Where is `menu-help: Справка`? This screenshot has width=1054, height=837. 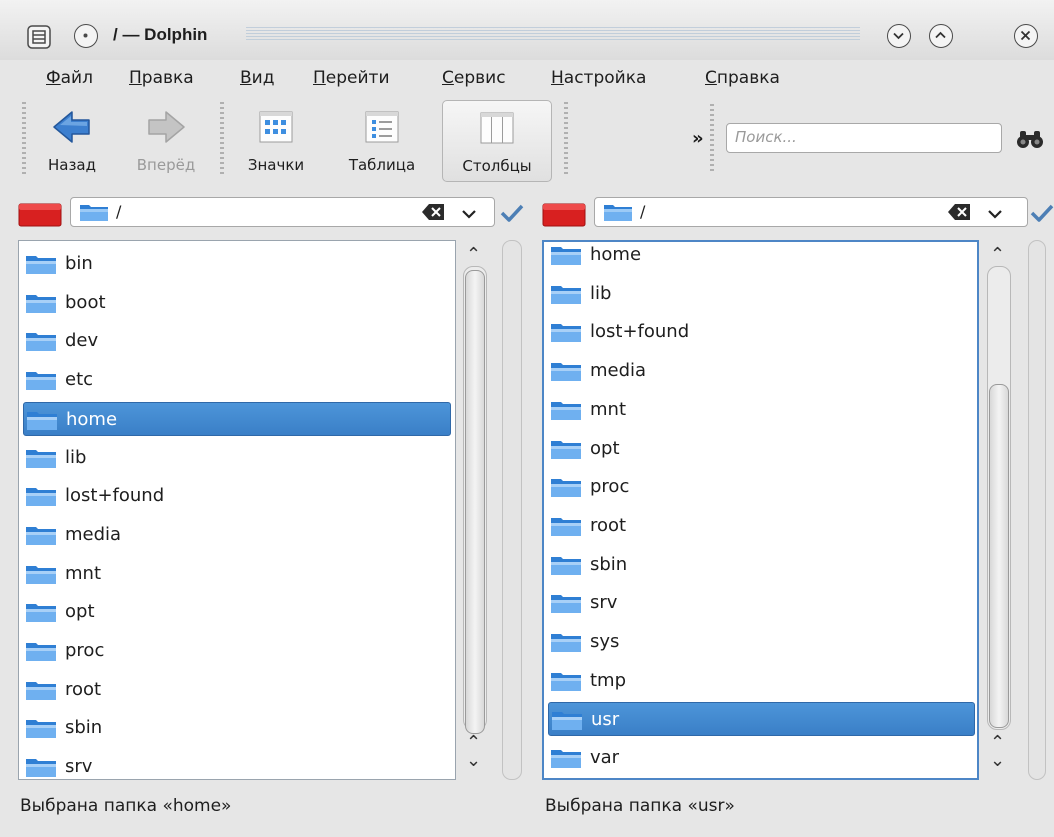 menu-help: Справка is located at coordinates (742, 78).